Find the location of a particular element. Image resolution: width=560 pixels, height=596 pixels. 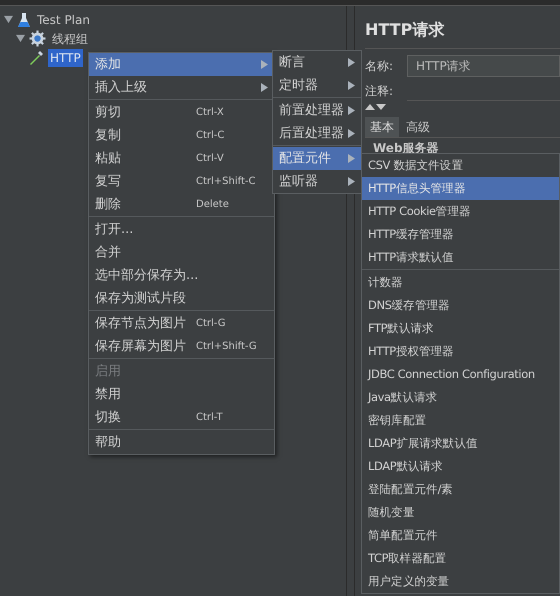

tree-node-label: 线程组 is located at coordinates (70, 39).